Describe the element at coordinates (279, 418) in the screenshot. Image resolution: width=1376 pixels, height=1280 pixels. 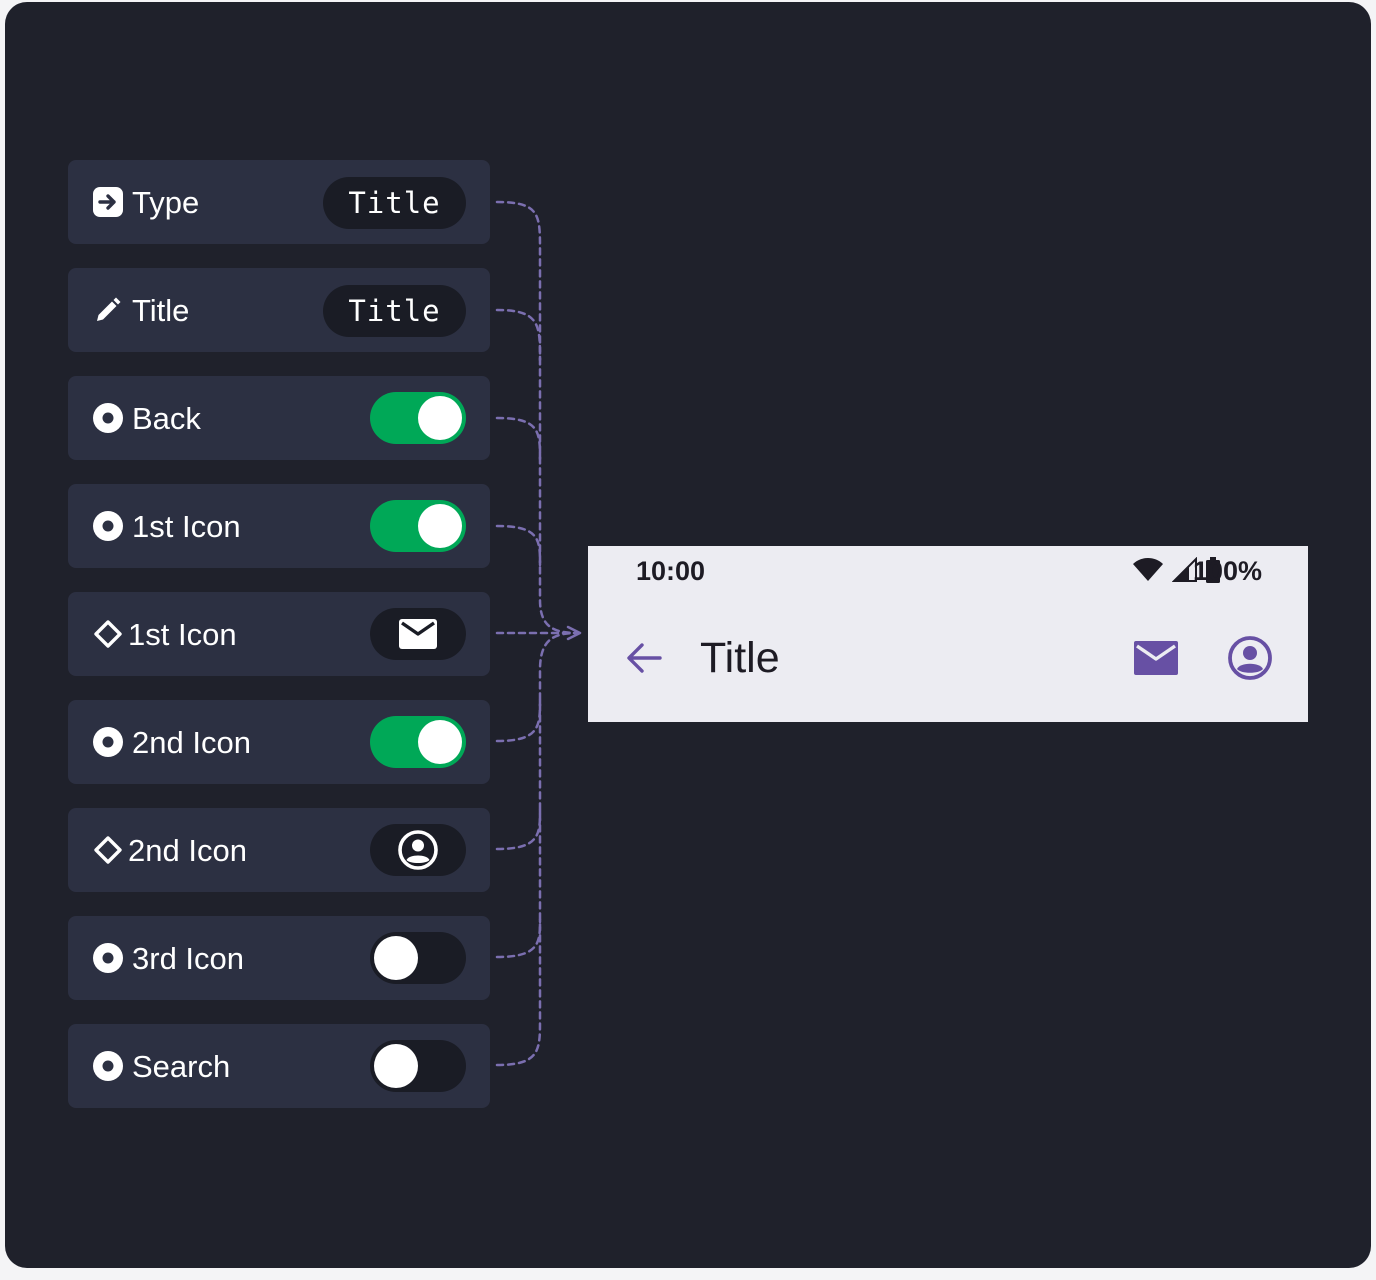
I see `property-row-back: Back` at that location.